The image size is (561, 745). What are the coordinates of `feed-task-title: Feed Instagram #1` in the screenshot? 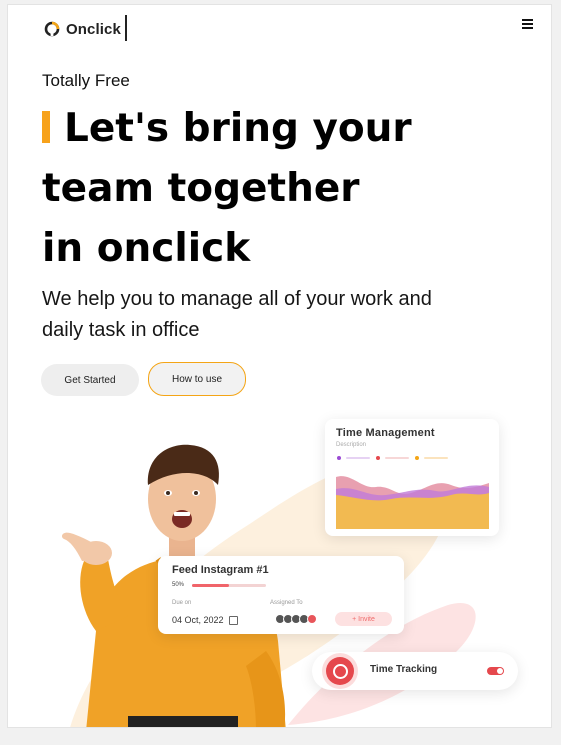 It's located at (220, 570).